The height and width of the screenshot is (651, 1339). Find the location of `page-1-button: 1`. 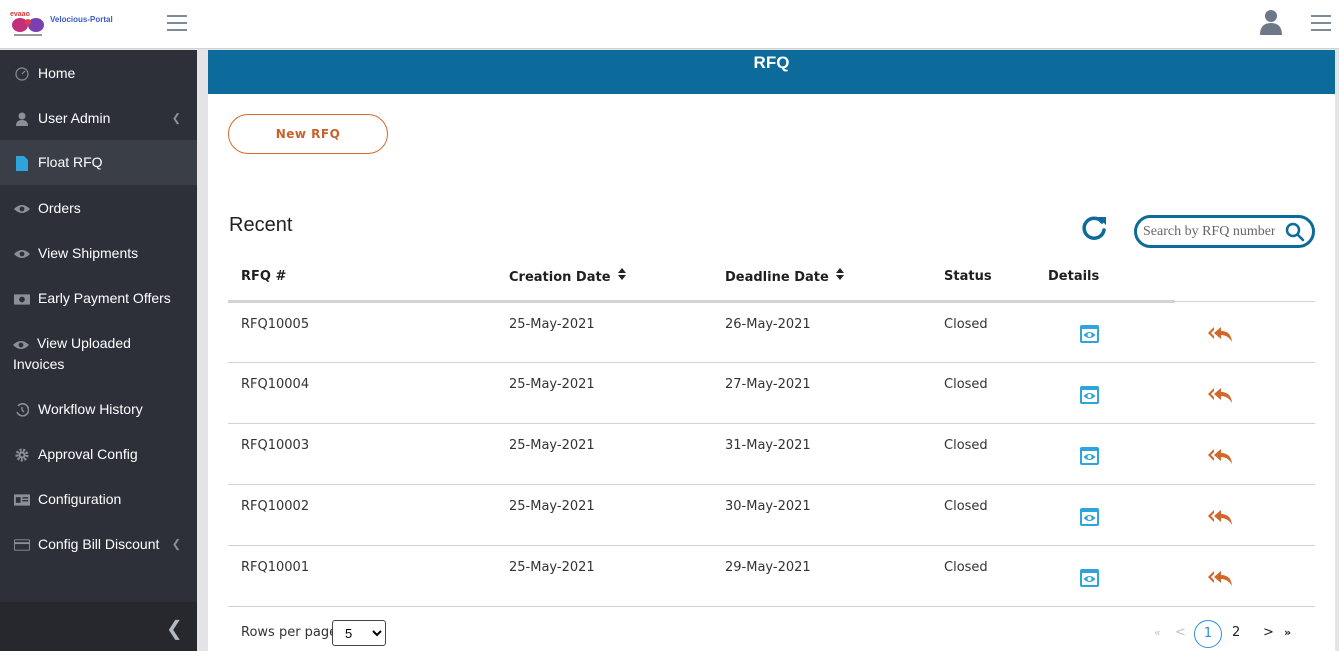

page-1-button: 1 is located at coordinates (1208, 634).